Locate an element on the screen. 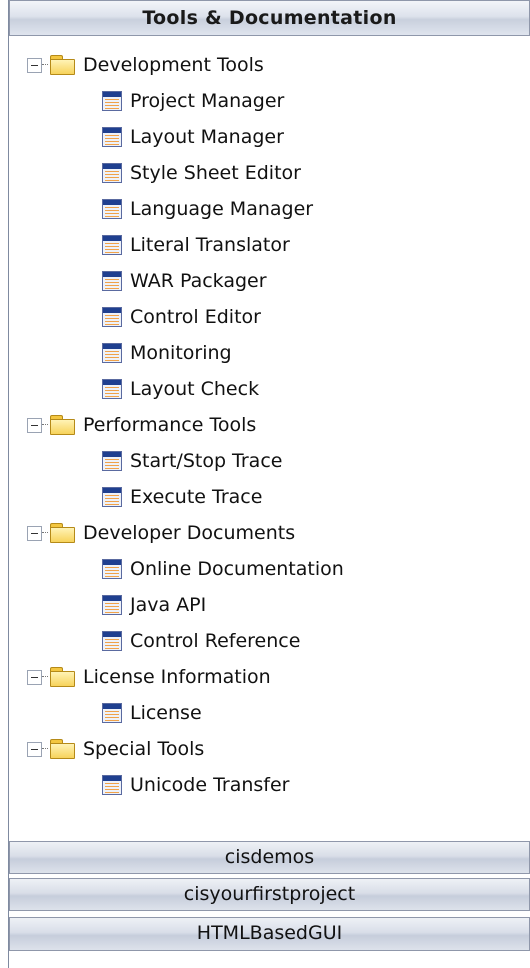 This screenshot has width=530, height=968. item-label: Project Manager is located at coordinates (207, 101).